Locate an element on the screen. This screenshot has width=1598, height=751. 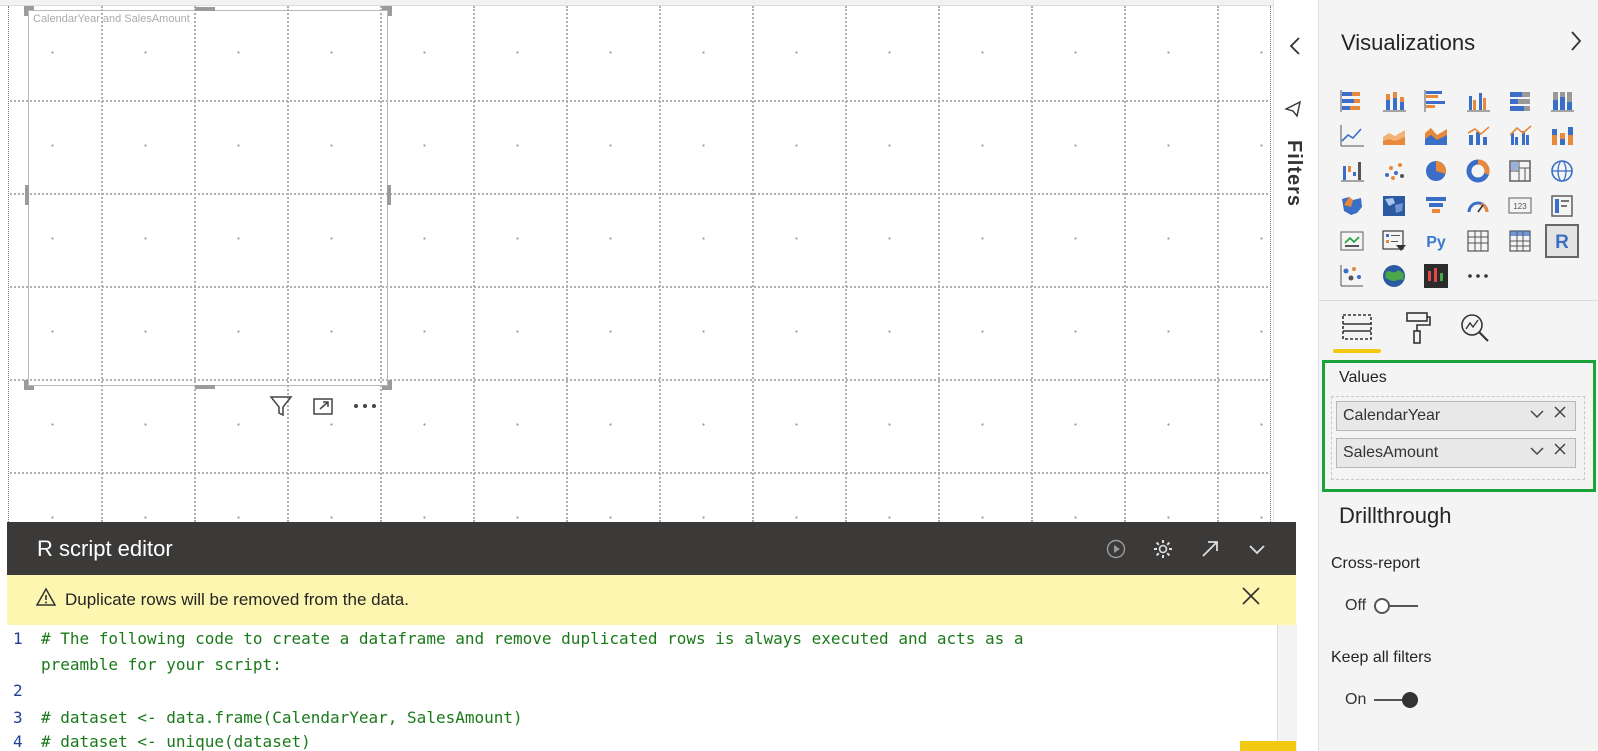
keep-all-filters-toggle: On is located at coordinates (1382, 700).